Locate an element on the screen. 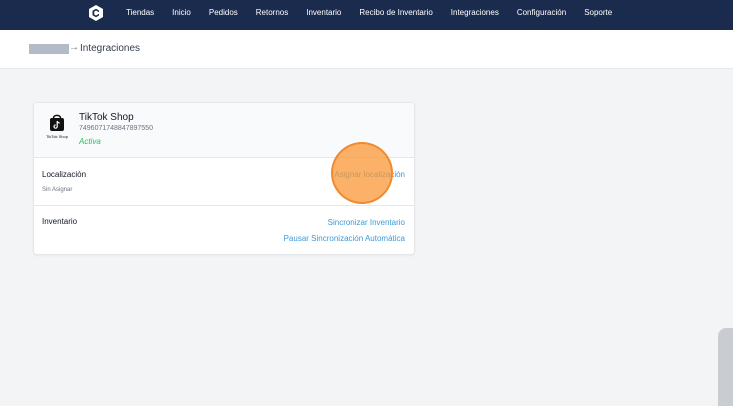  nav-item-configuracion: Configuración is located at coordinates (541, 12).